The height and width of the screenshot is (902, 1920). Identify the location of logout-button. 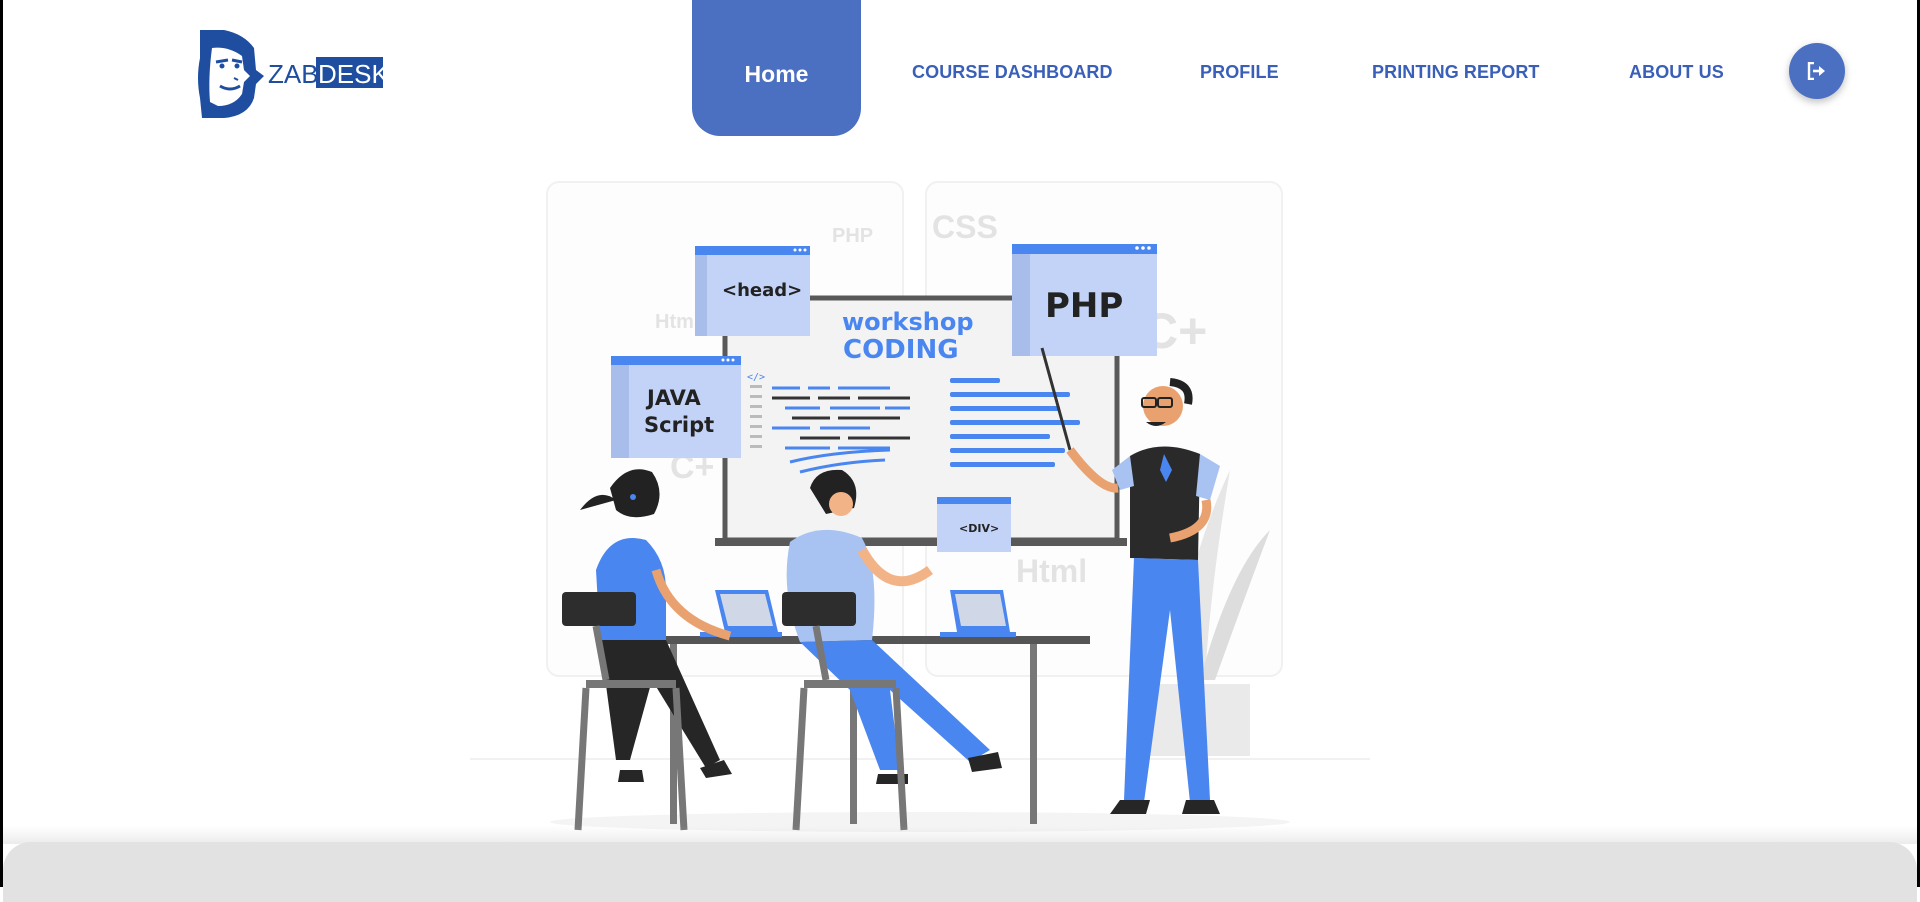
(1817, 71).